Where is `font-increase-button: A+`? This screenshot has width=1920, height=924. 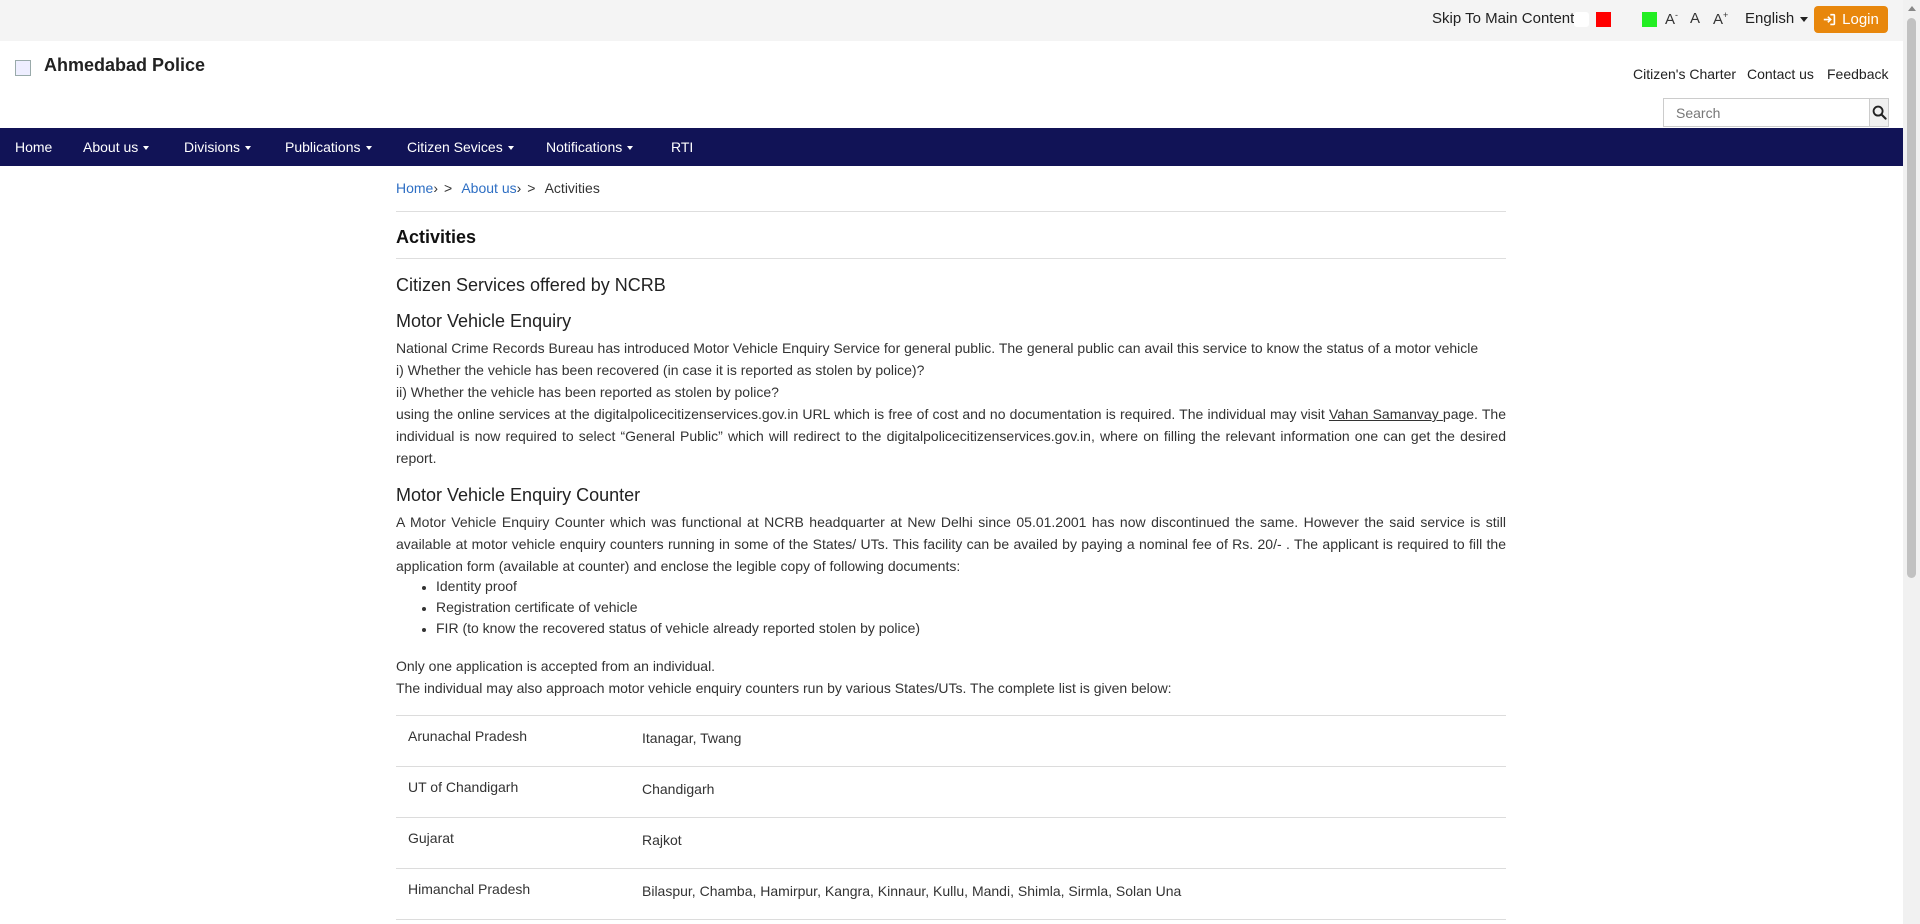
font-increase-button: A+ is located at coordinates (1720, 19).